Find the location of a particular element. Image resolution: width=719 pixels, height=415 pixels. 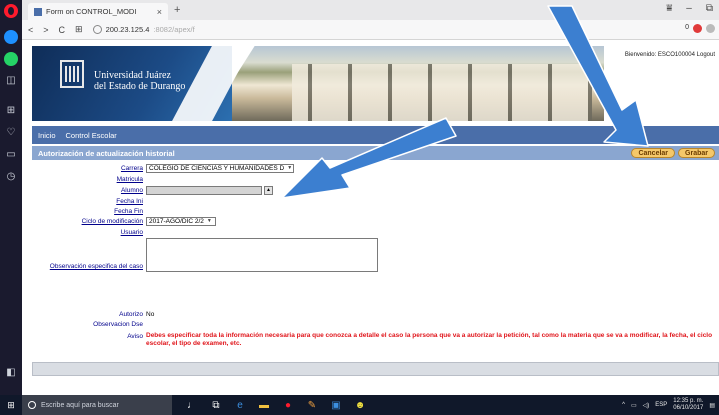

heart-icon: ♡ is located at coordinates (11, 133).